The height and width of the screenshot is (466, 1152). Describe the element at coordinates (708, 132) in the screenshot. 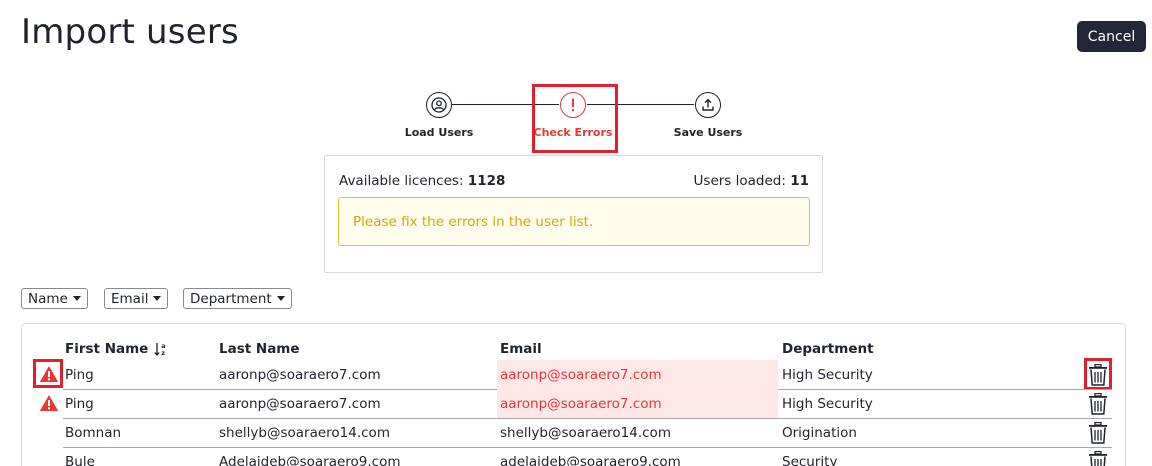

I see `step-label-save-users: Save Users` at that location.